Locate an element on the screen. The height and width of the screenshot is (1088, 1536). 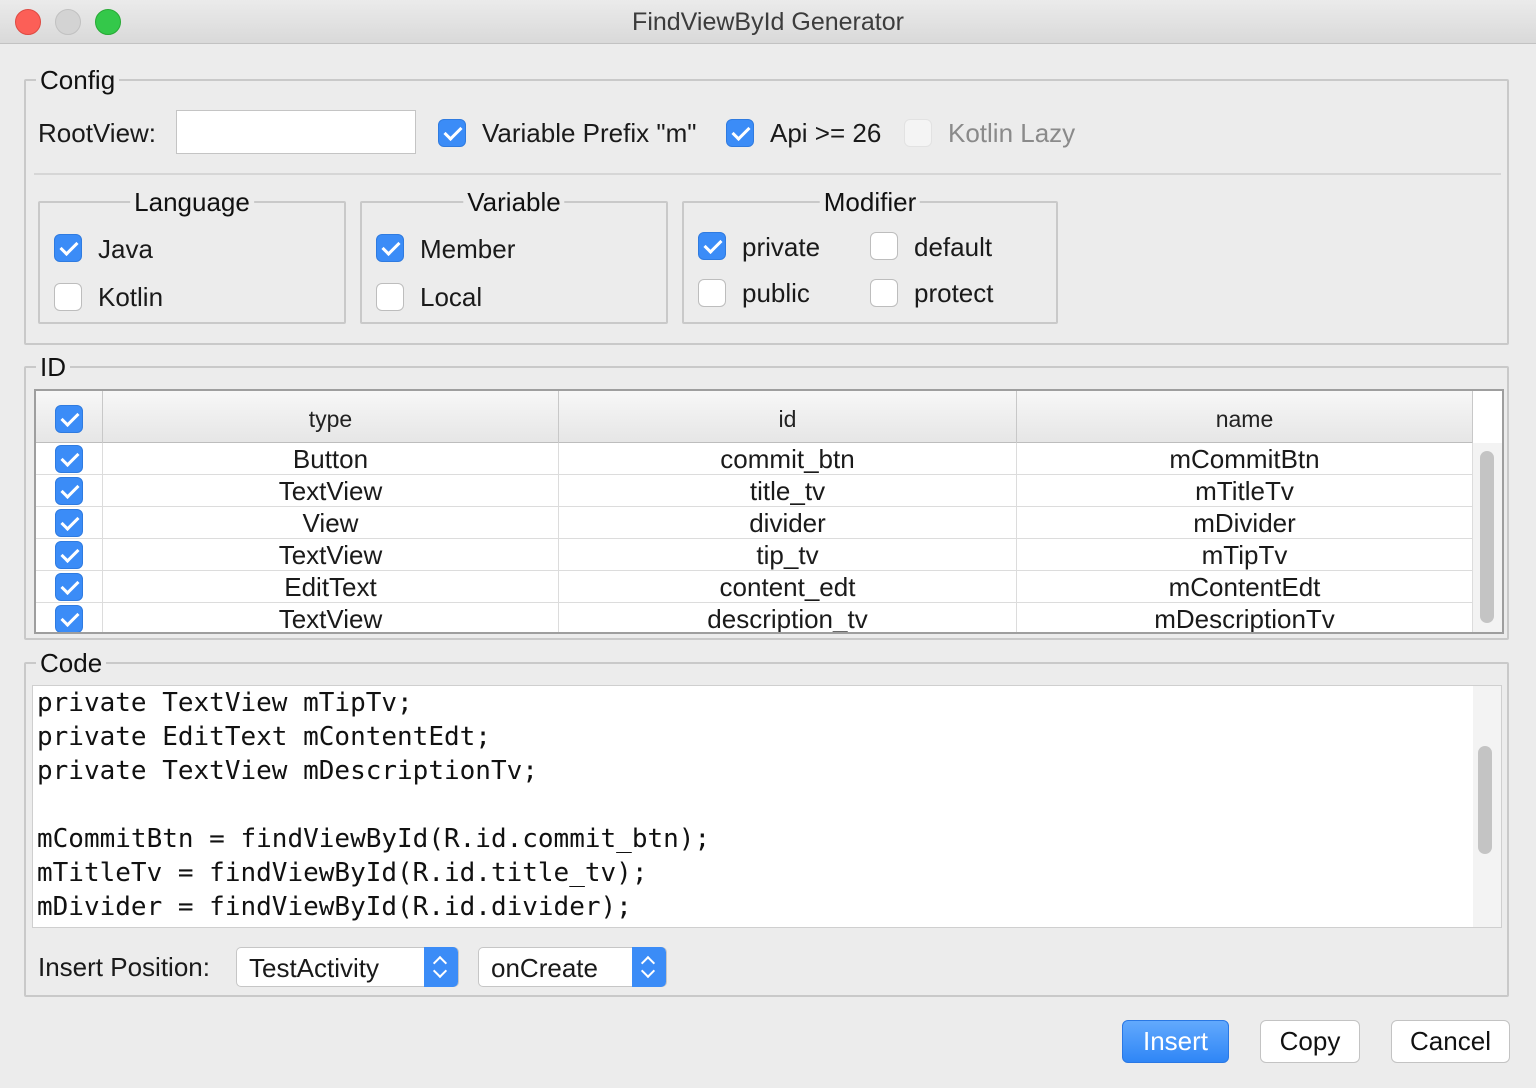
title-bar: FindViewById Generator is located at coordinates (768, 22).